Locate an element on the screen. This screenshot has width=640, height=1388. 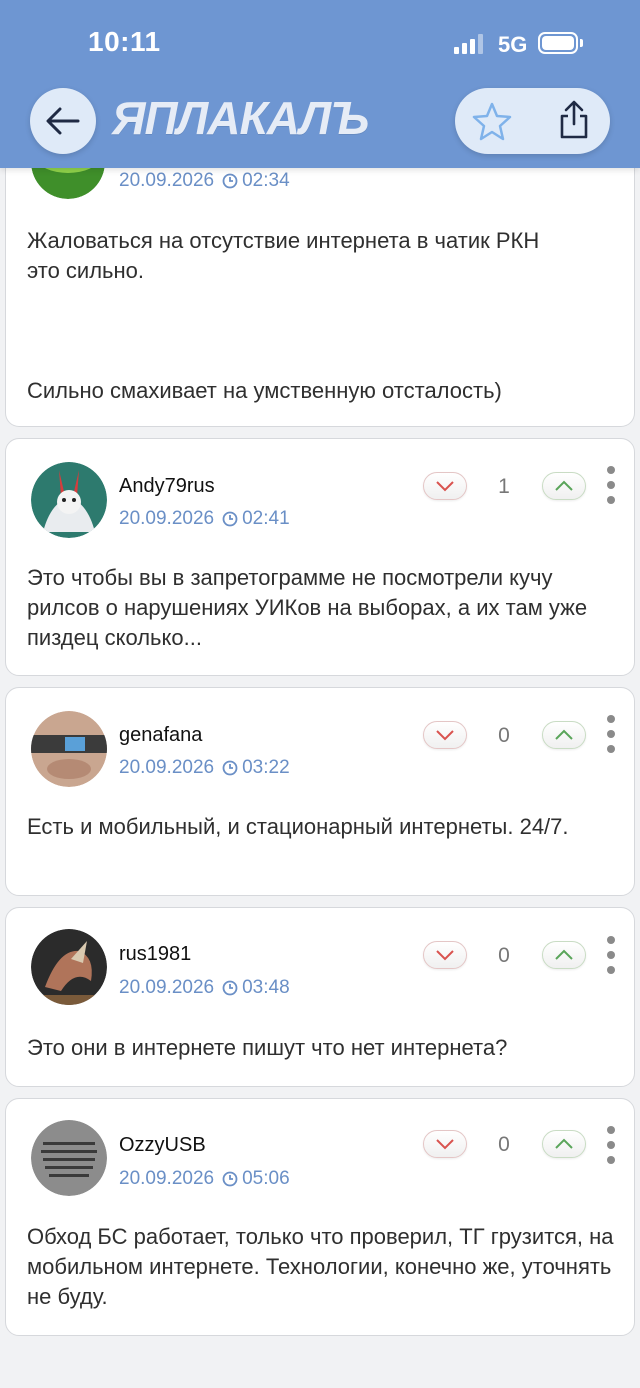
battery-icon is located at coordinates (558, 43).